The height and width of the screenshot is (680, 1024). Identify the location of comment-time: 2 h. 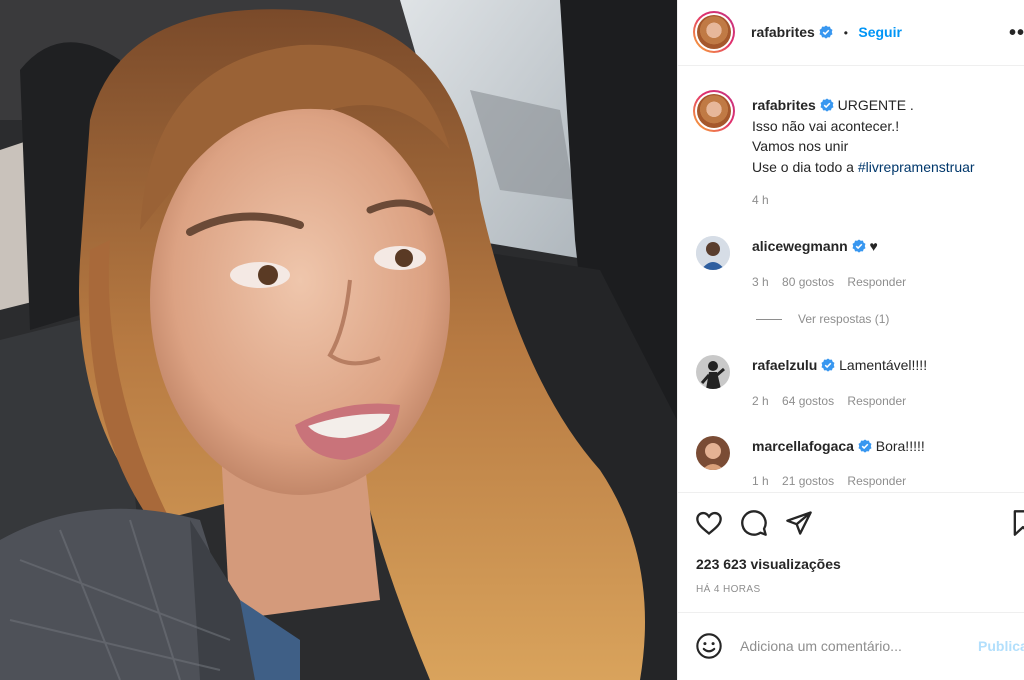
(760, 401).